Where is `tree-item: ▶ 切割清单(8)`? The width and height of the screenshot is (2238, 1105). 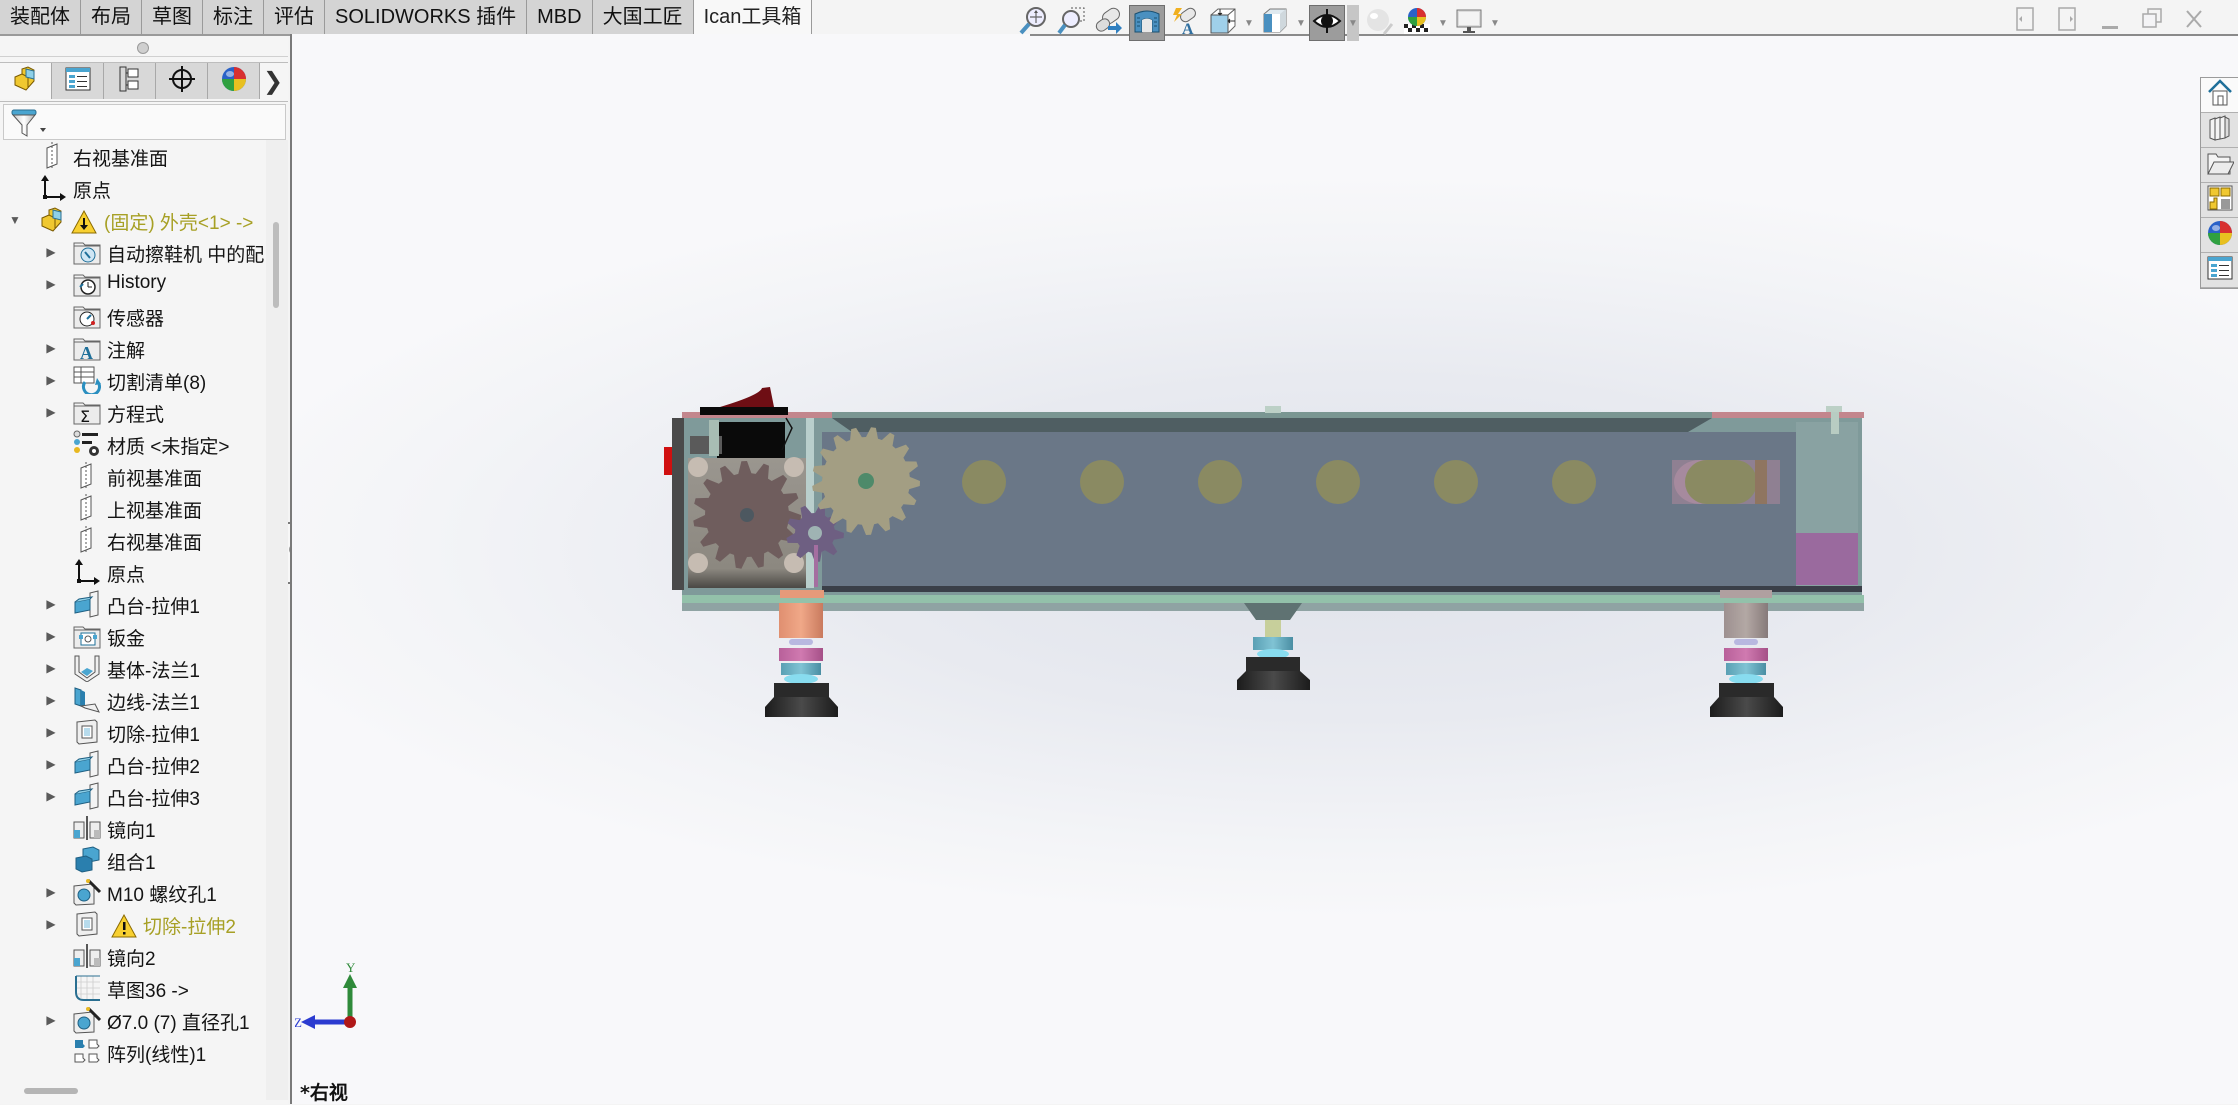 tree-item: ▶ 切割清单(8) is located at coordinates (132, 380).